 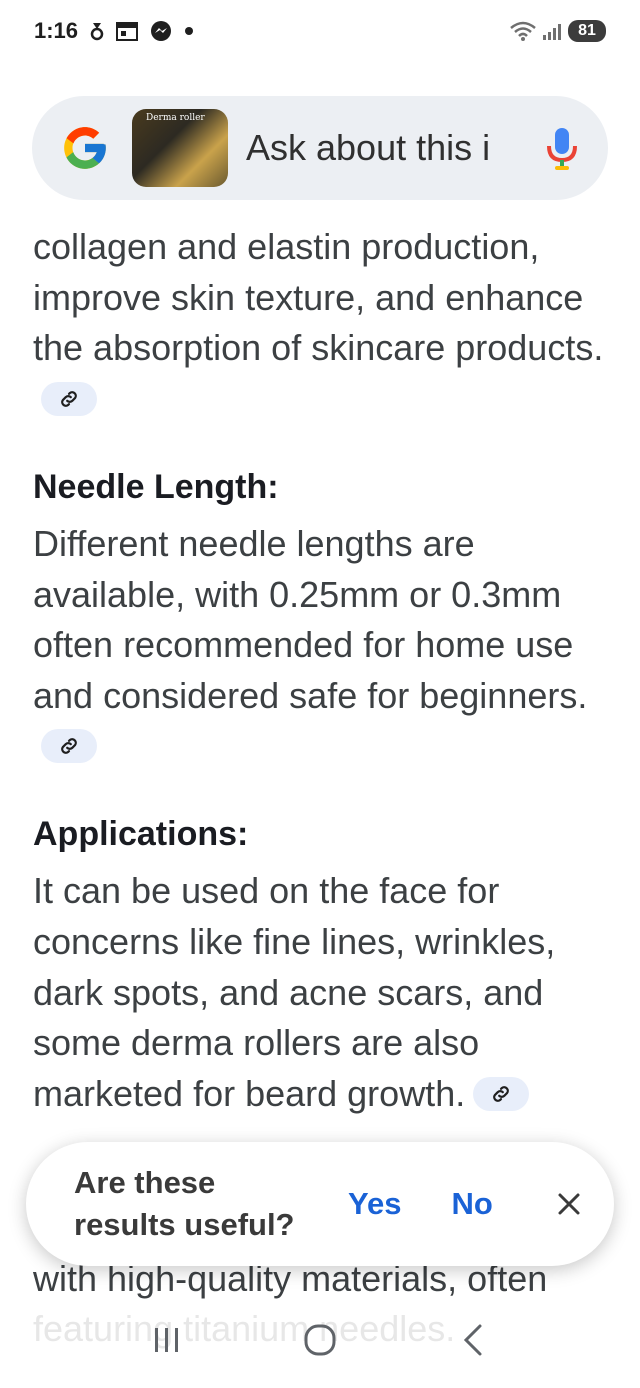 What do you see at coordinates (381, 148) in the screenshot?
I see `search-input: Ask about this i` at bounding box center [381, 148].